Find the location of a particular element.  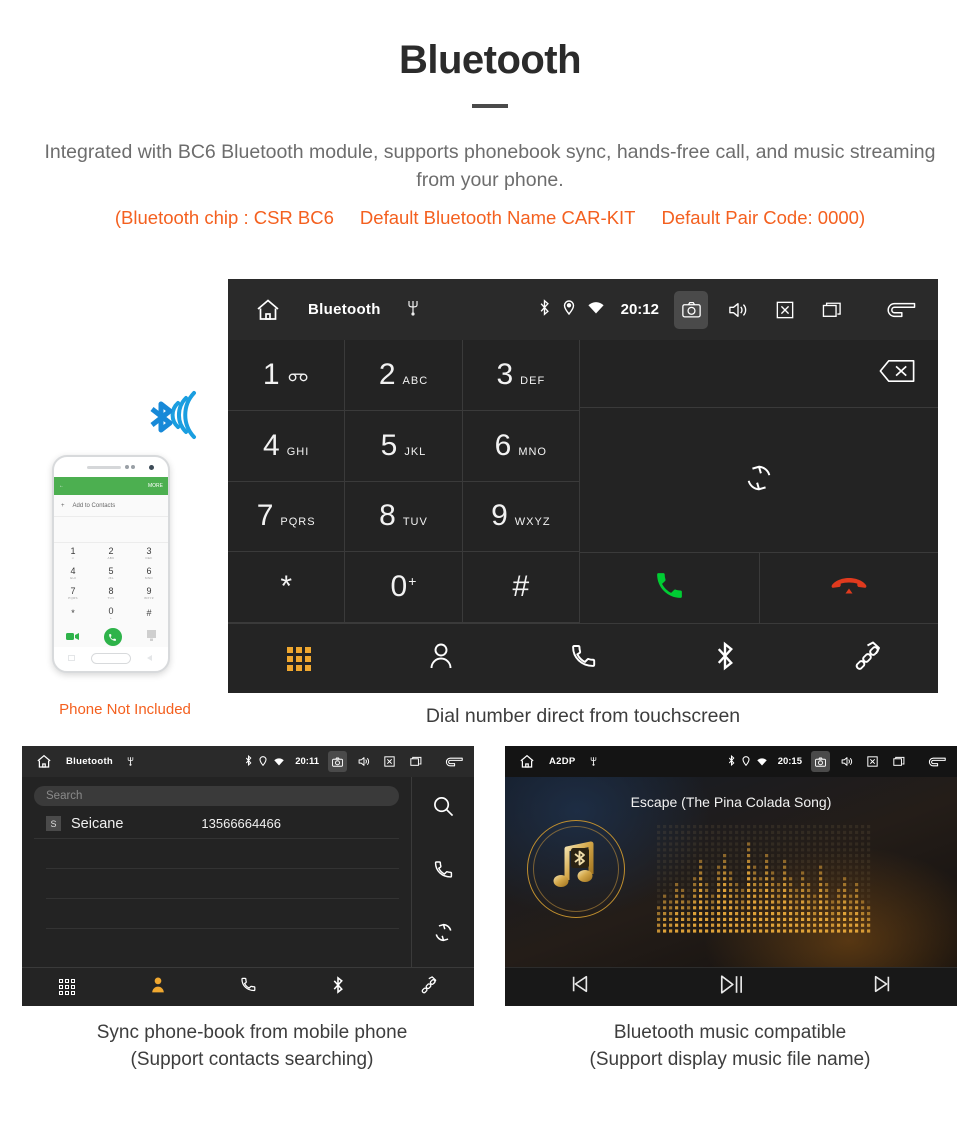

dialpad-icon is located at coordinates (299, 658).